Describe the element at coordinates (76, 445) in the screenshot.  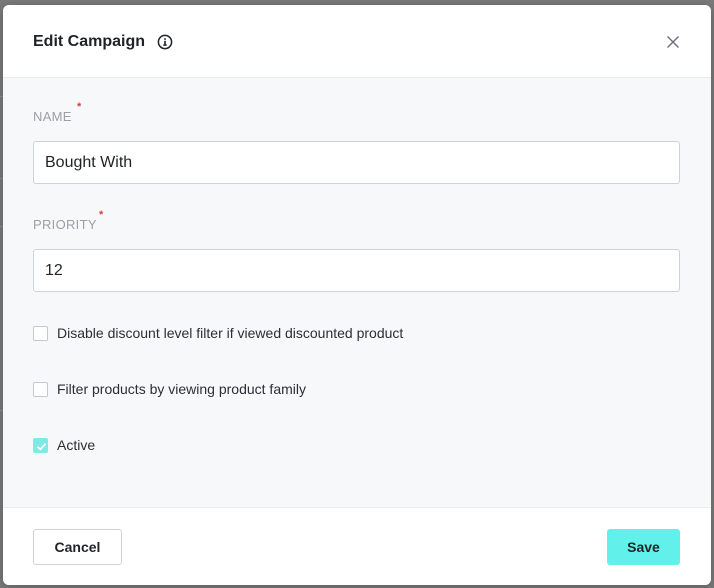
I see `checkbox-label: Active` at that location.